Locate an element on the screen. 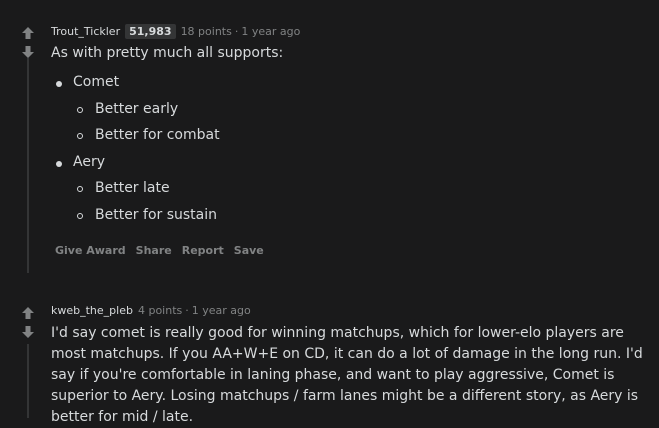  sub-list-item: Better for sustain is located at coordinates (156, 215).